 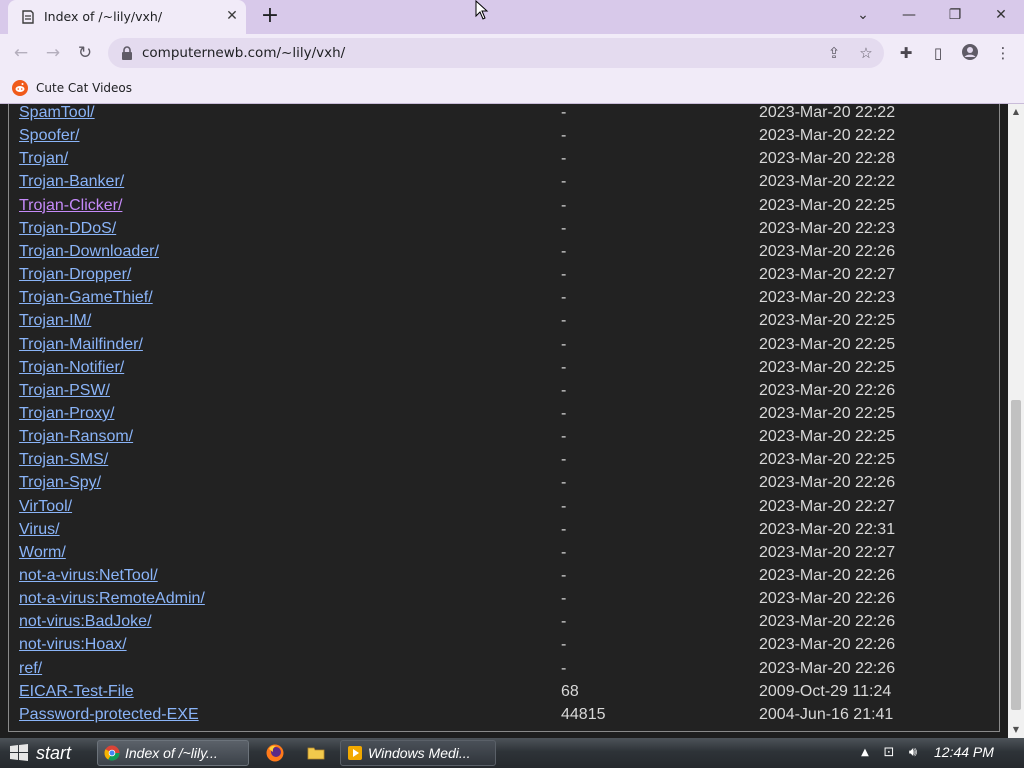 I want to click on file-link: Trojan-Notifier/, so click(x=71, y=368).